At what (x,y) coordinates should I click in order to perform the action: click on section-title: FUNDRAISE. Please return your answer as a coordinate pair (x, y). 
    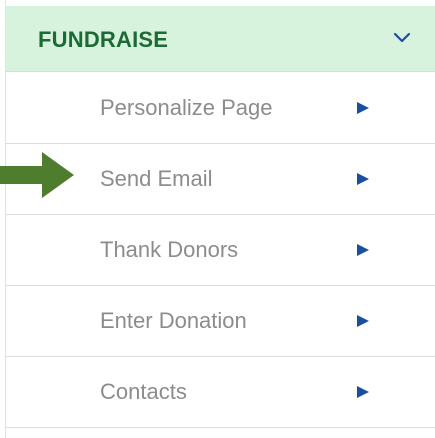
    Looking at the image, I should click on (103, 39).